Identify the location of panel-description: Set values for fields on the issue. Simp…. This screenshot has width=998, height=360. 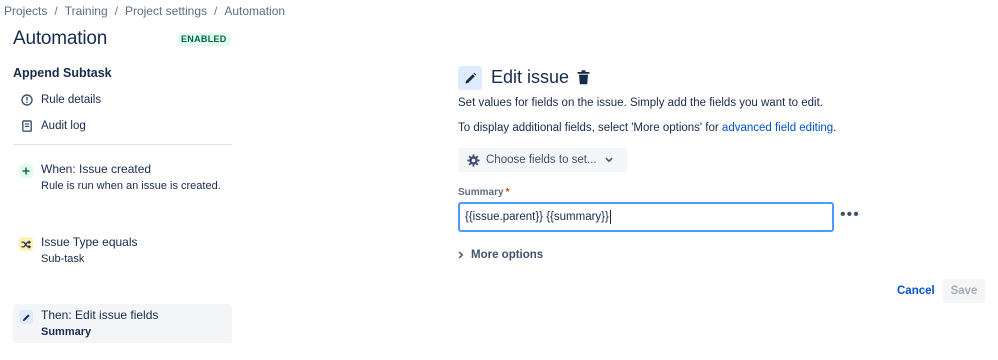
(641, 103).